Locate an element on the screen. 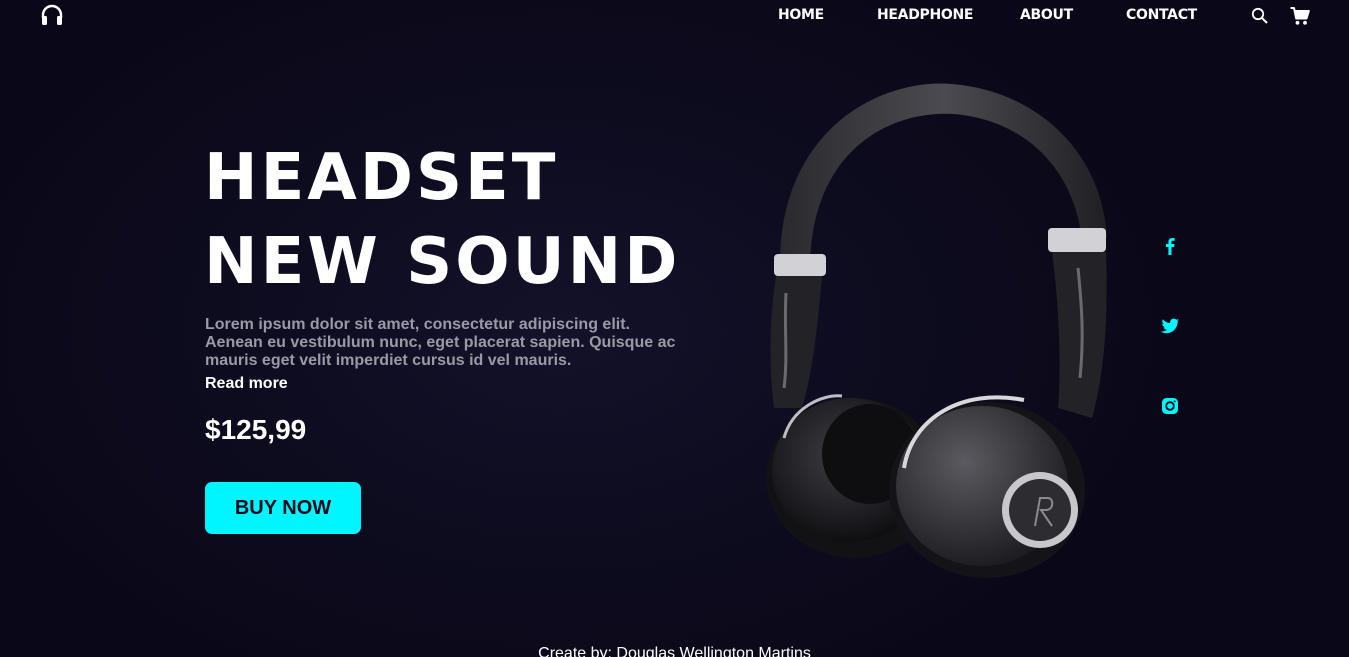  cart-icon is located at coordinates (1300, 16).